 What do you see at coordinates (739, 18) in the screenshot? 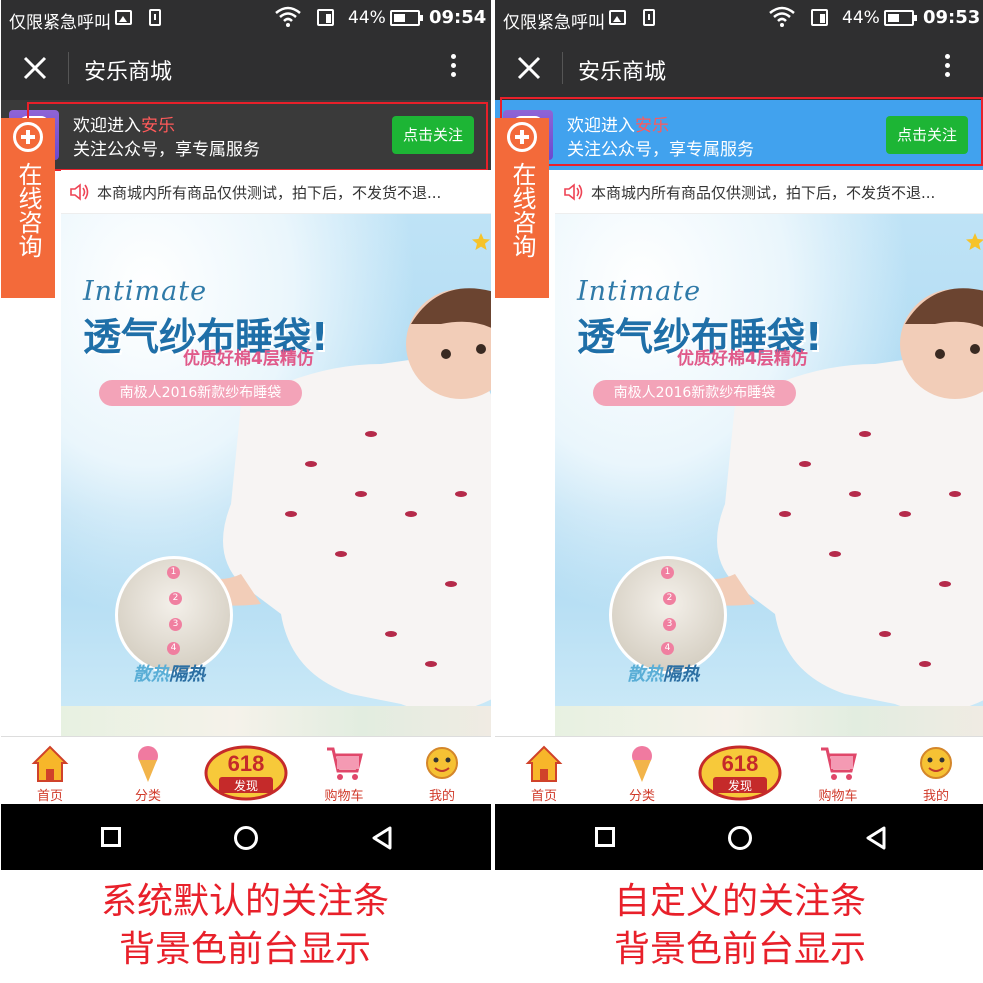
I see `status-bar: 仅限紧急呼叫 44% 09:53` at bounding box center [739, 18].